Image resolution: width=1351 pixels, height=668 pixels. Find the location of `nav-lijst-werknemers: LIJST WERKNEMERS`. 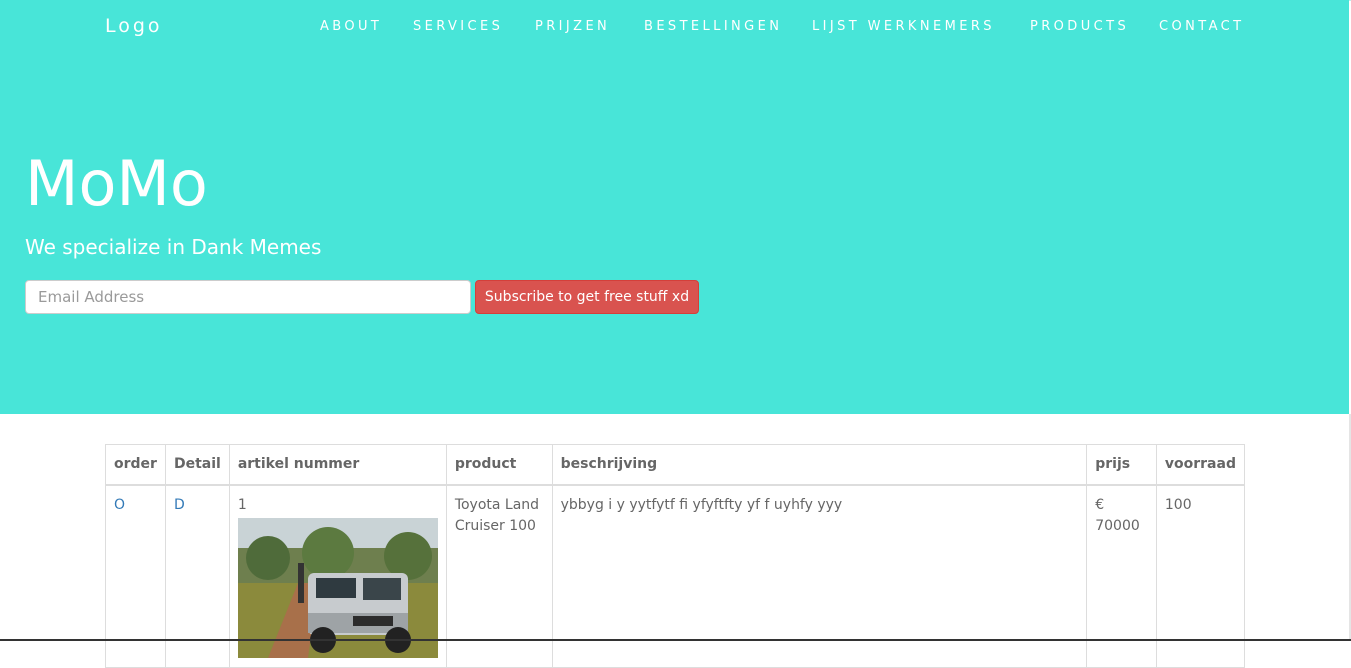

nav-lijst-werknemers: LIJST WERKNEMERS is located at coordinates (903, 26).